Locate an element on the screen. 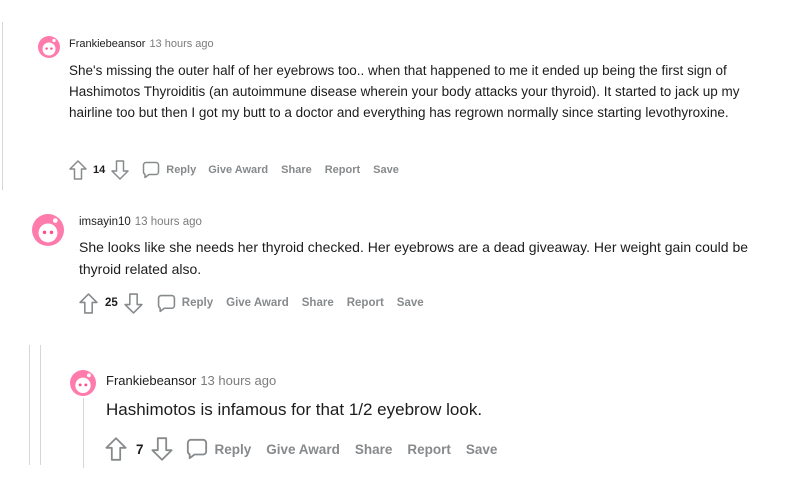 The height and width of the screenshot is (500, 800). username: imsayin10 is located at coordinates (105, 222).